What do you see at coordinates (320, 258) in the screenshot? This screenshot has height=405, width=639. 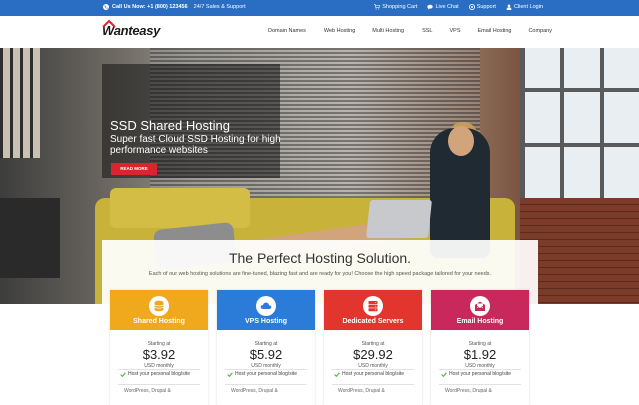 I see `solutions-title: The Perfect Hosting Solution.` at bounding box center [320, 258].